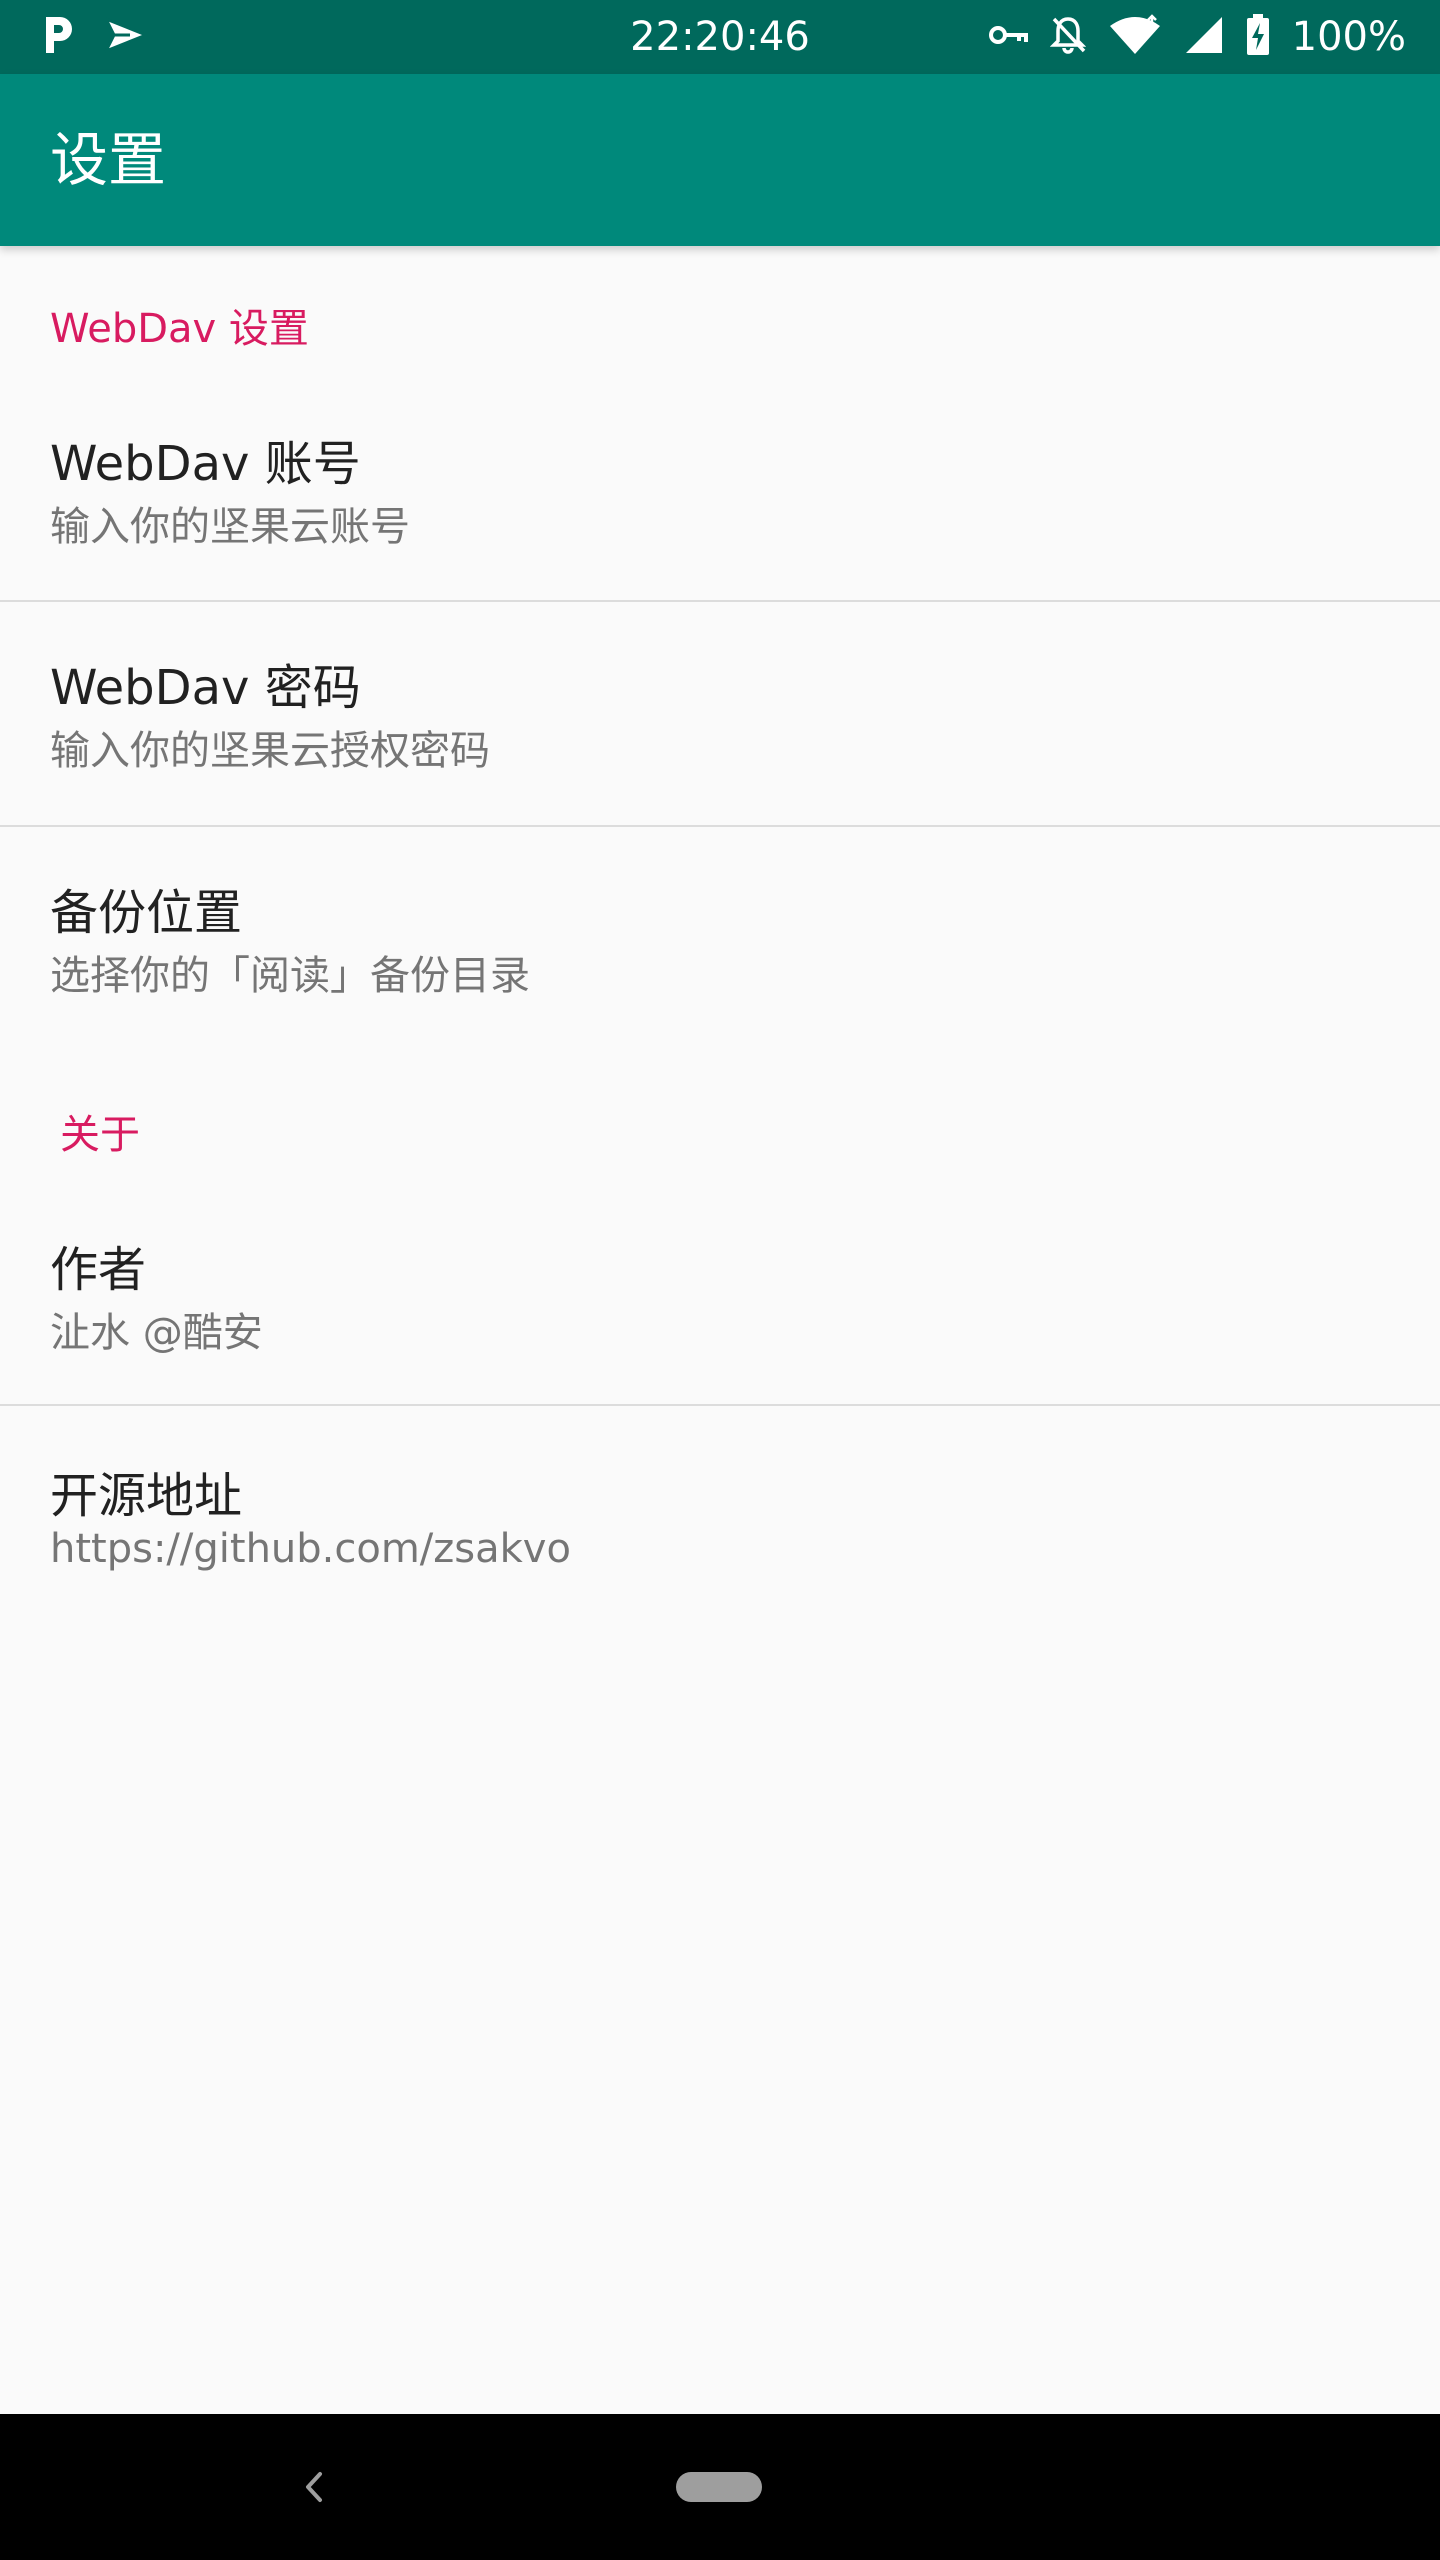  What do you see at coordinates (1067, 37) in the screenshot?
I see `notifications-off-icon` at bounding box center [1067, 37].